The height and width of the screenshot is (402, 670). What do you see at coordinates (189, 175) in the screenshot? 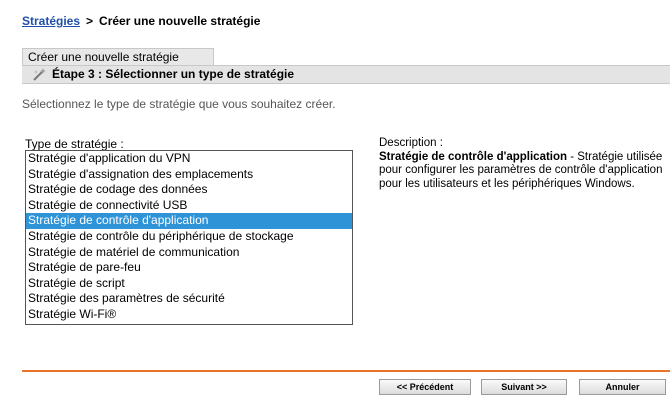
I see `policy-type-option: Stratégie d'assignation des emplacements` at bounding box center [189, 175].